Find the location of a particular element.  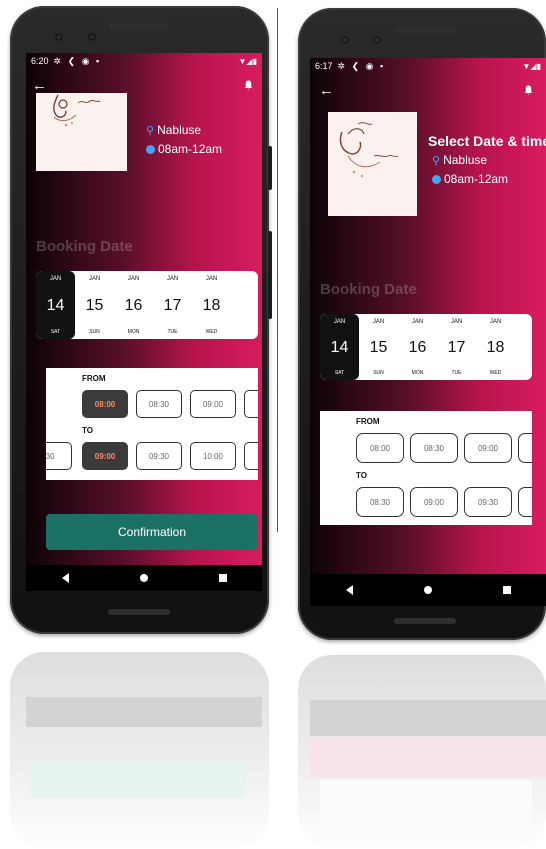

date-day: 14 is located at coordinates (339, 347).